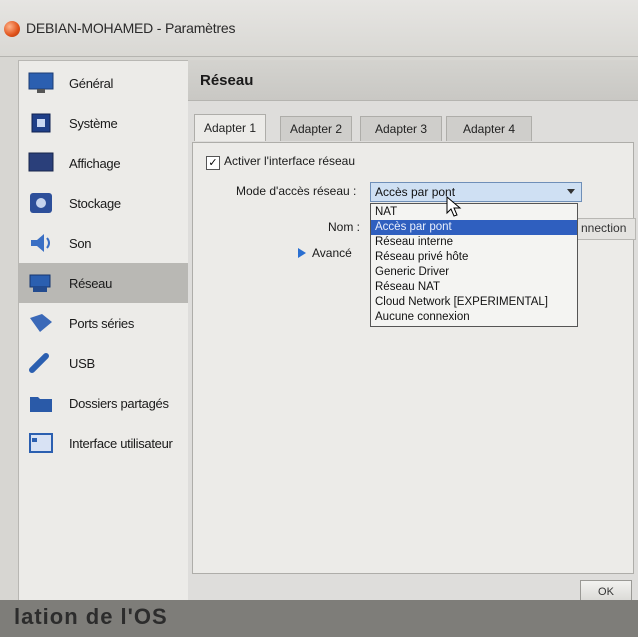 The image size is (638, 637). Describe the element at coordinates (41, 203) in the screenshot. I see `disk-icon` at that location.